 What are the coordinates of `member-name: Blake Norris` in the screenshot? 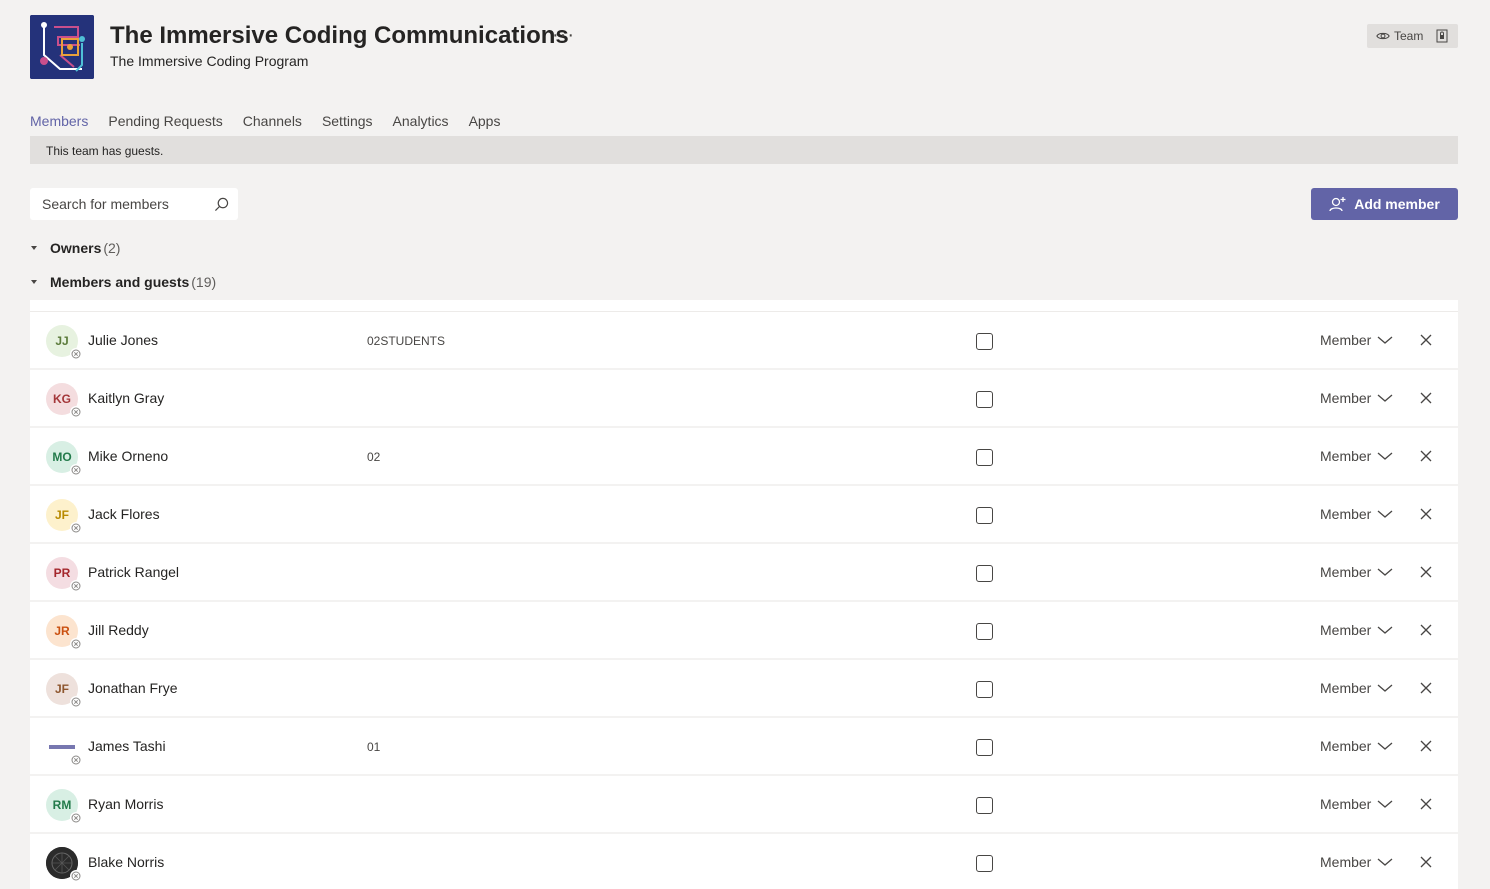 It's located at (126, 862).